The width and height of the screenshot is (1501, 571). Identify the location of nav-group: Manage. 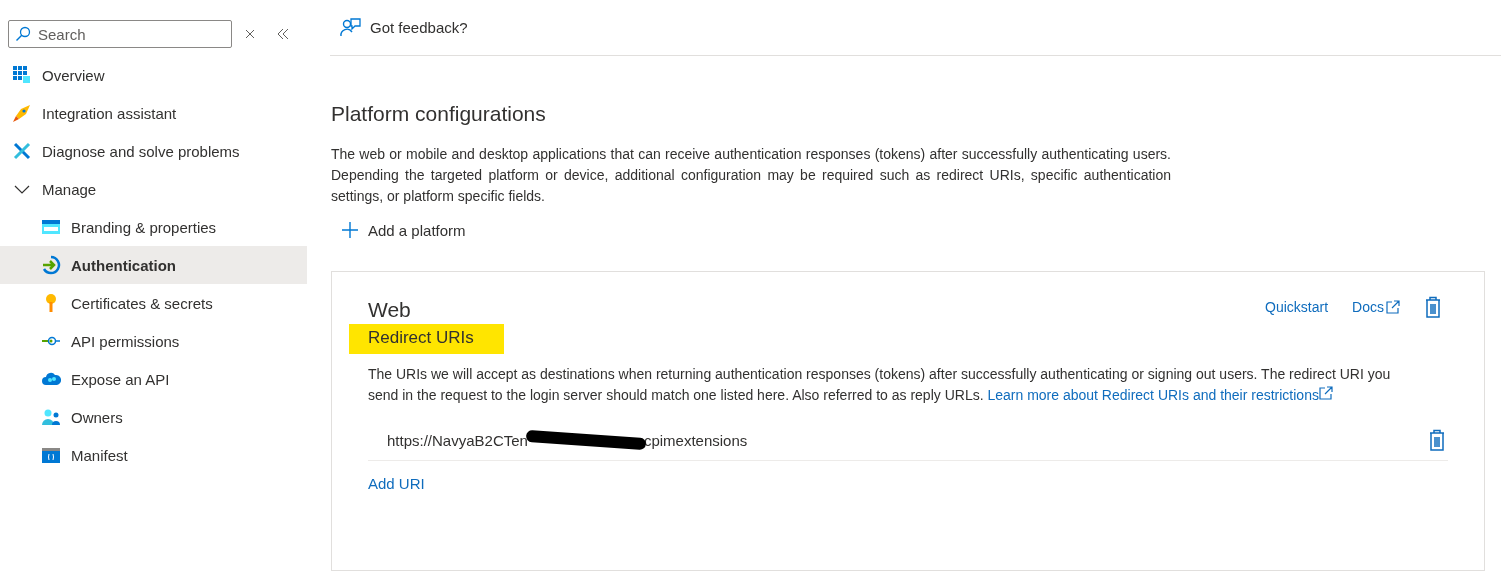
(153, 189).